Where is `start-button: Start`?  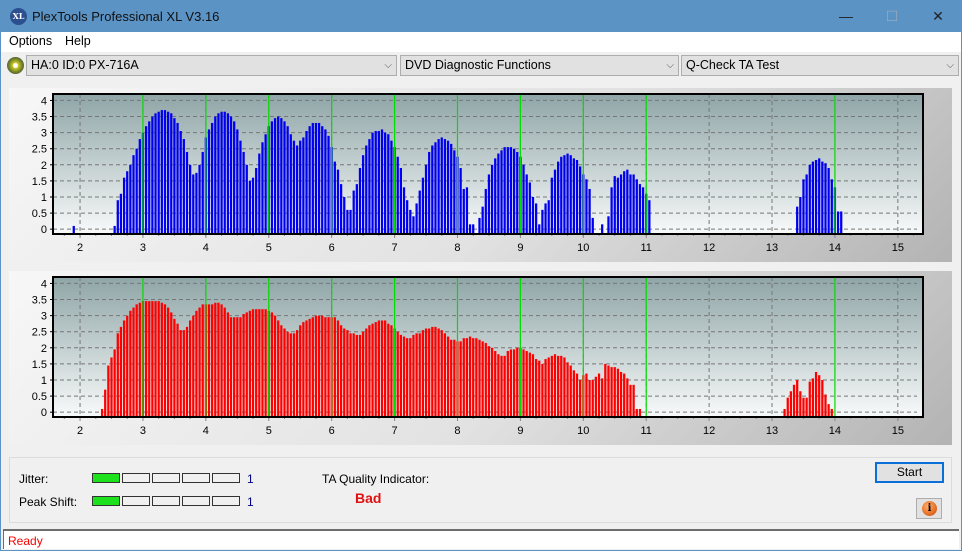 start-button: Start is located at coordinates (909, 472).